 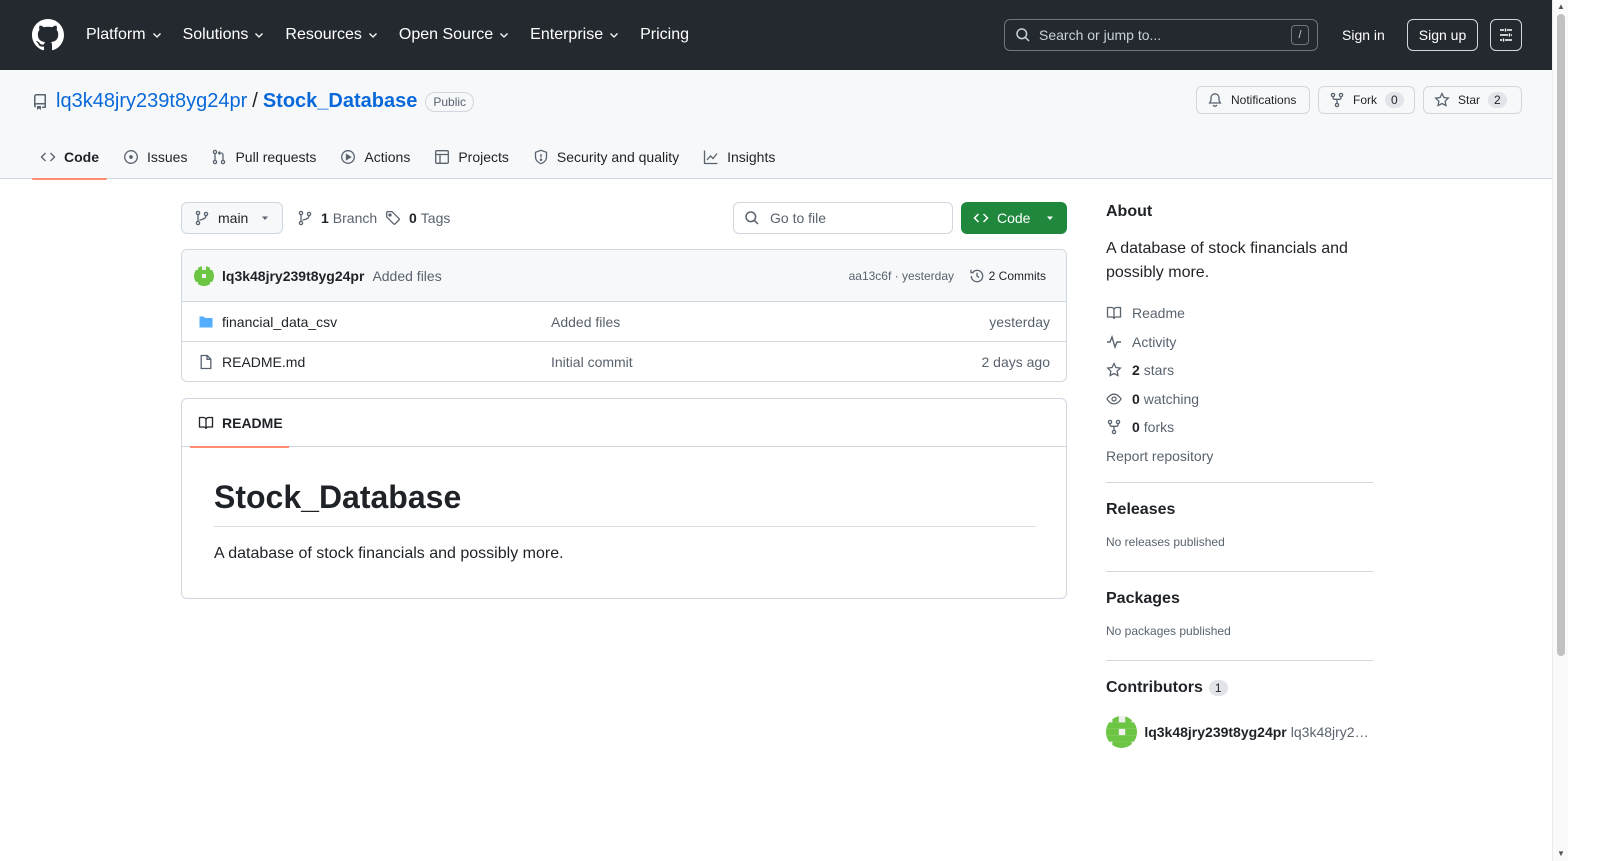 I want to click on git-pull-request-icon, so click(x=219, y=156).